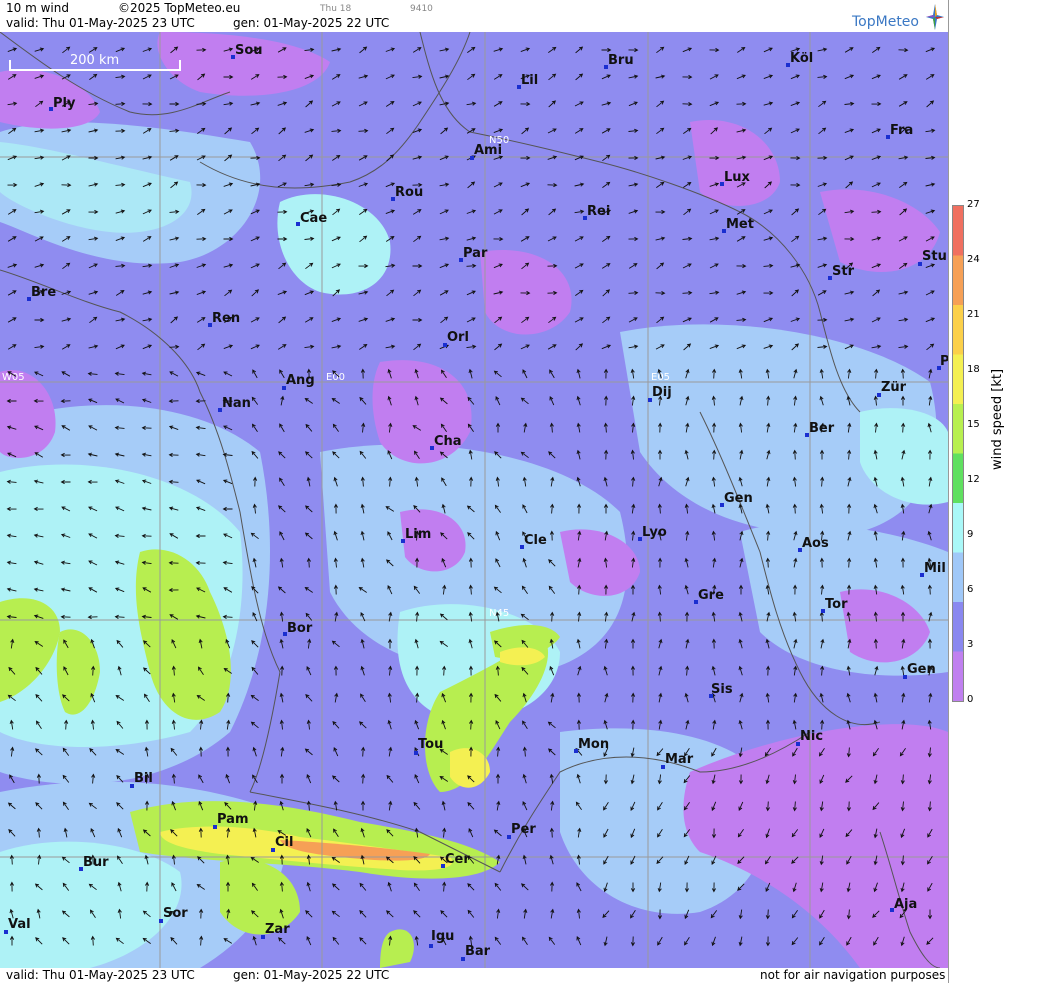  I want to click on city-sis: Sis, so click(721, 690).